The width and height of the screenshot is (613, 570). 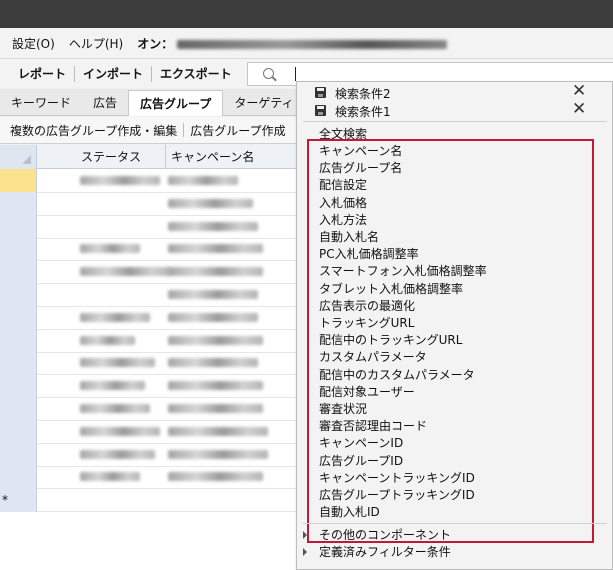 I want to click on divider, so click(x=184, y=130).